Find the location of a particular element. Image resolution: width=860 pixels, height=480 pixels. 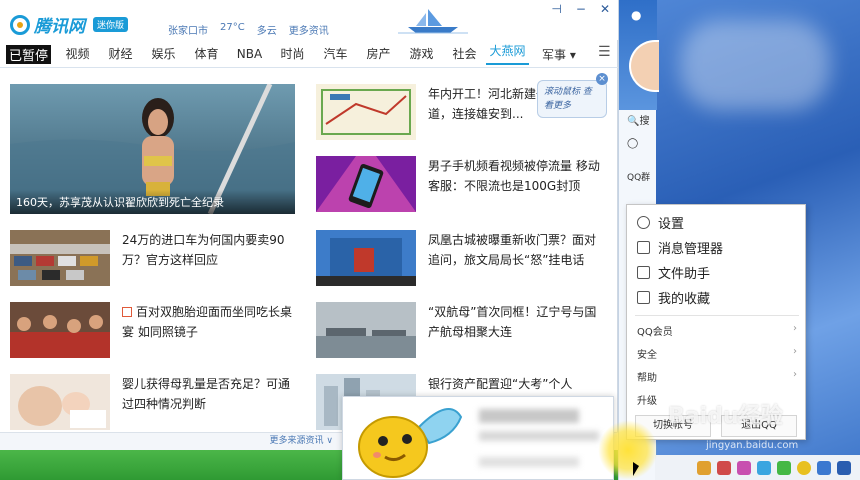

nav-tab: 游戏 is located at coordinates (421, 53).